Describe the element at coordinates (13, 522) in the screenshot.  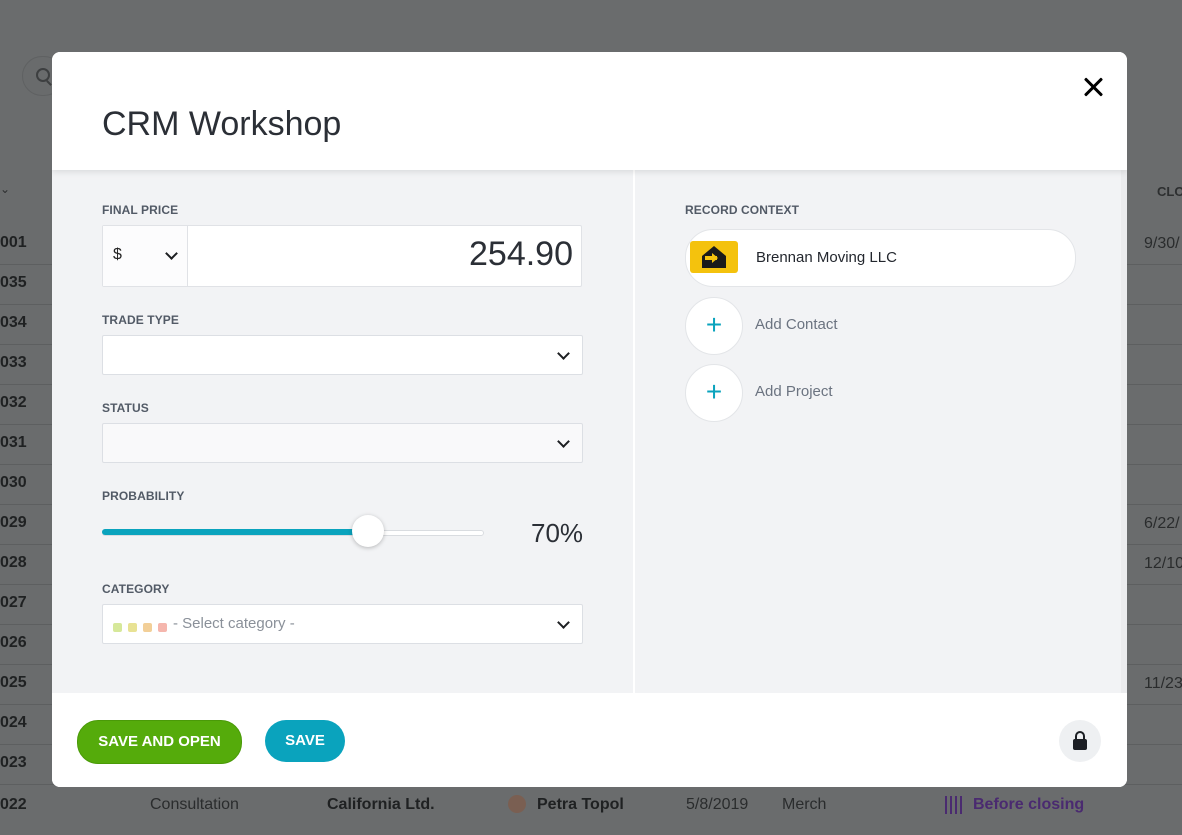
I see `row-id: 029` at that location.